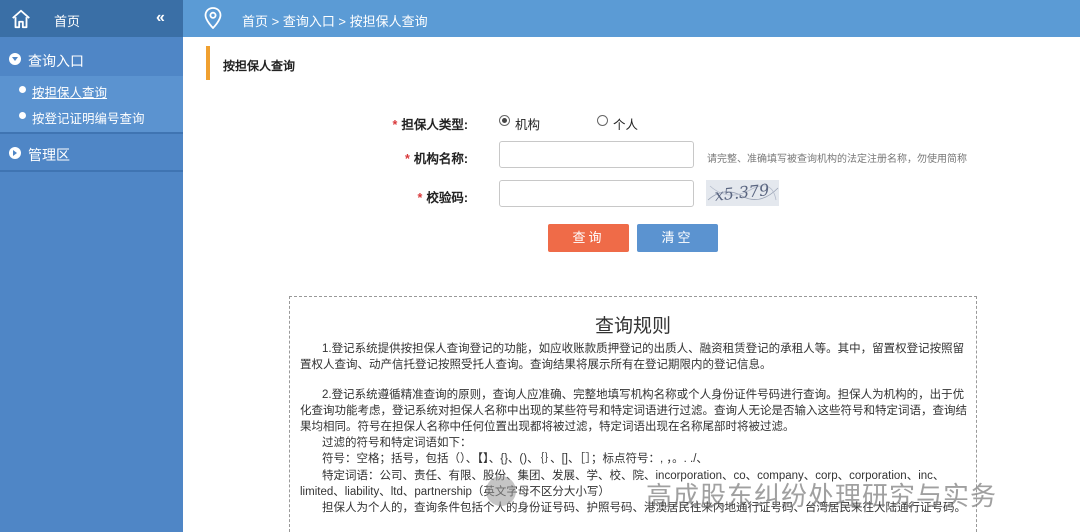 The height and width of the screenshot is (532, 1080). I want to click on verify-code-label: * 校验码:, so click(442, 198).